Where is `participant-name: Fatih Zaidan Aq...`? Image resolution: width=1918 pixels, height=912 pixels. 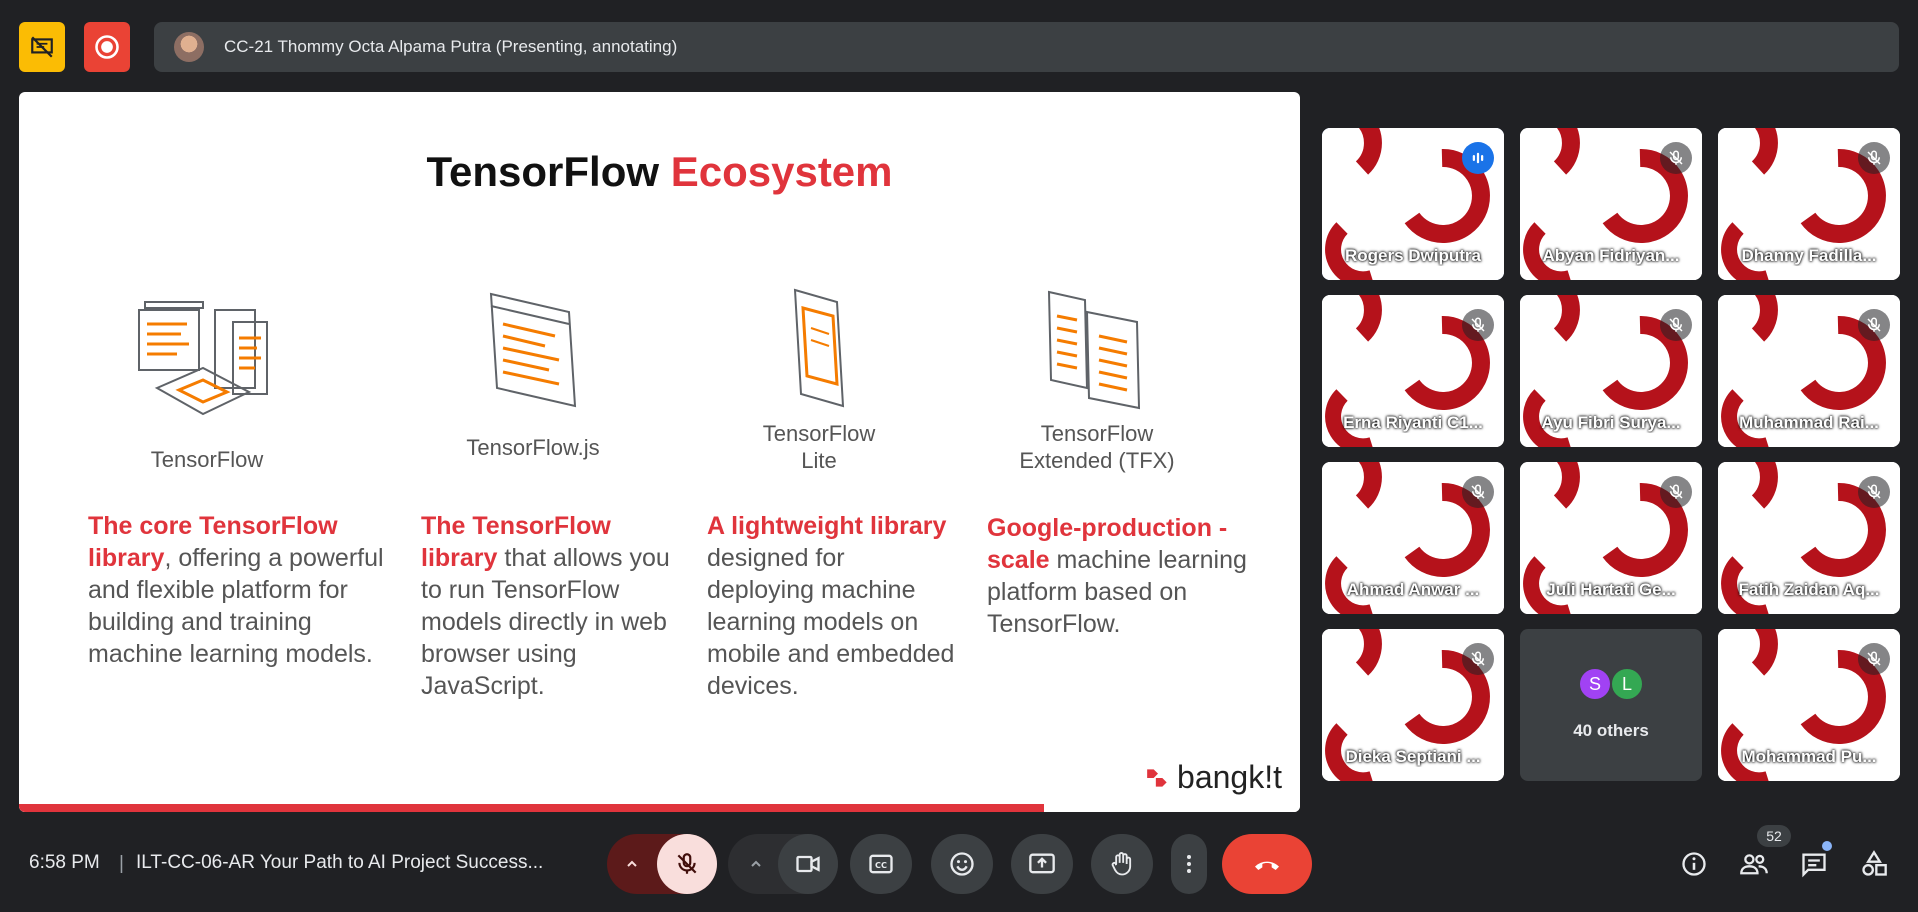
participant-name: Fatih Zaidan Aq... is located at coordinates (1809, 589).